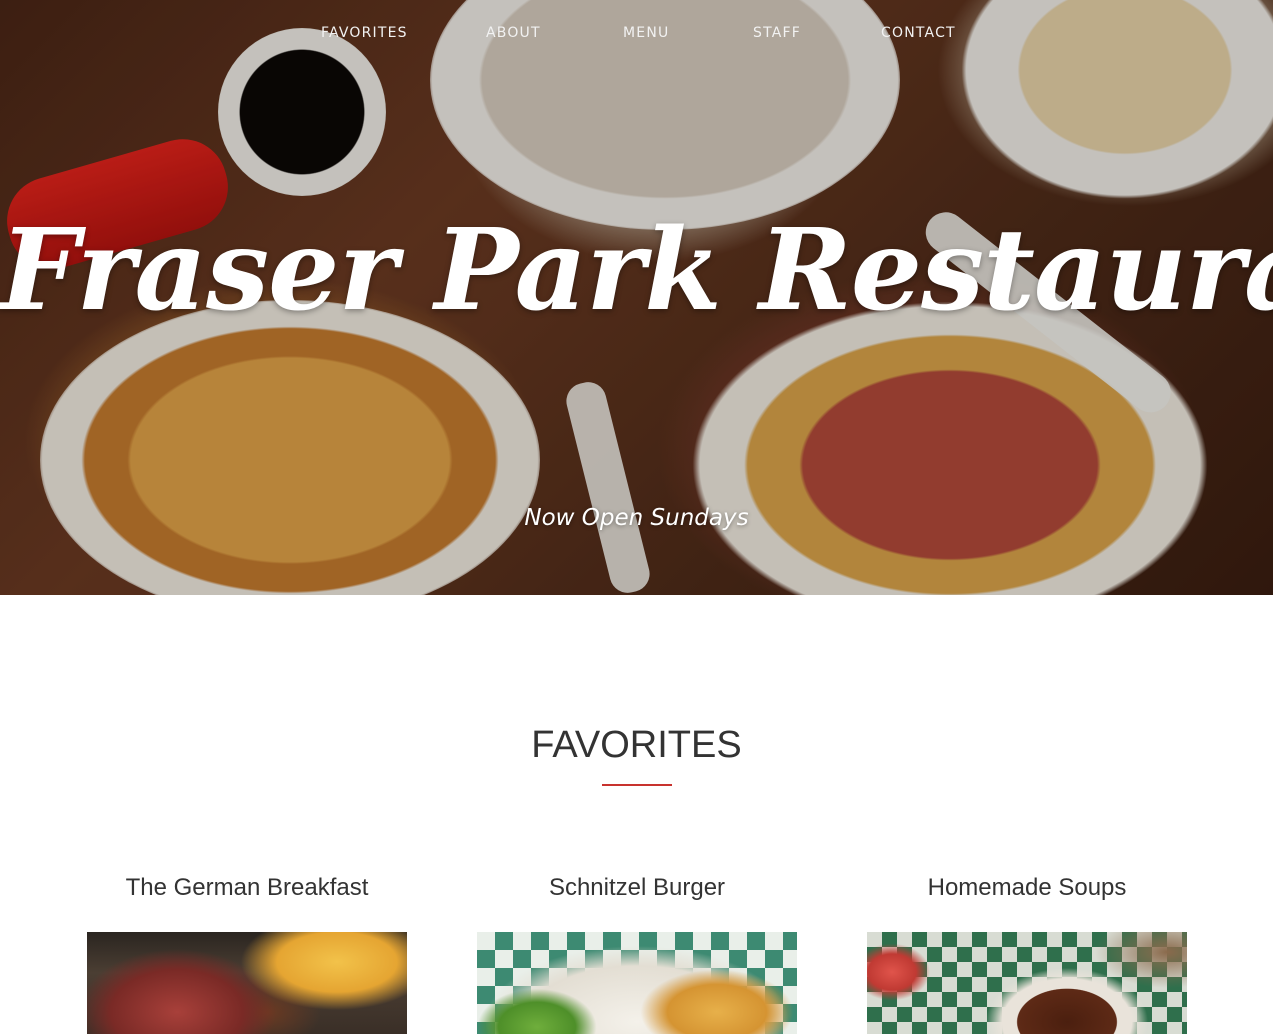  What do you see at coordinates (1027, 887) in the screenshot?
I see `card-title: Homemade Soups` at bounding box center [1027, 887].